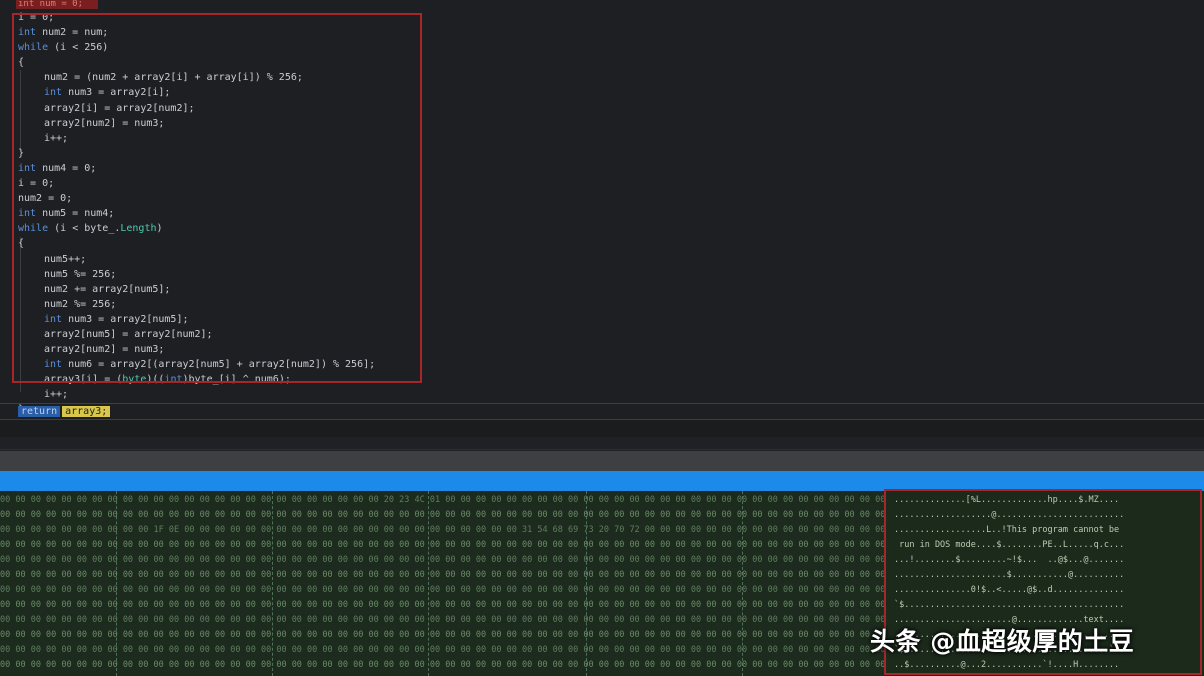  Describe the element at coordinates (196, 92) in the screenshot. I see `code-line: int num3 = array2[i];` at that location.